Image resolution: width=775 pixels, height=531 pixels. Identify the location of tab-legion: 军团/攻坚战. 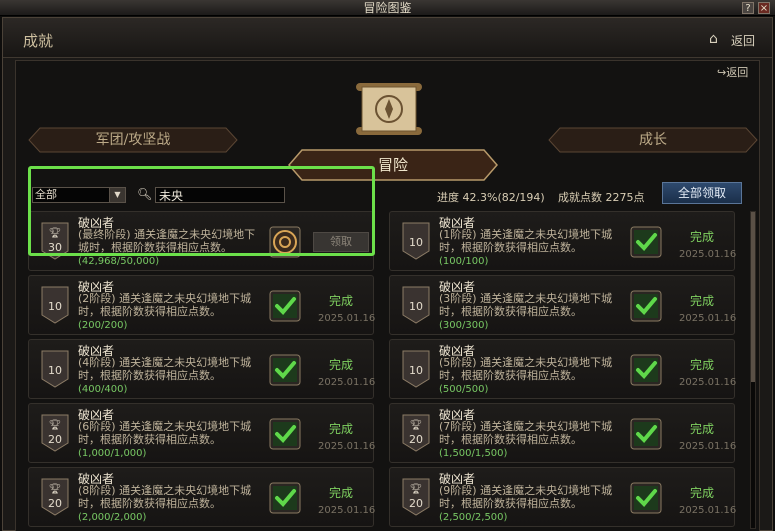
(133, 140).